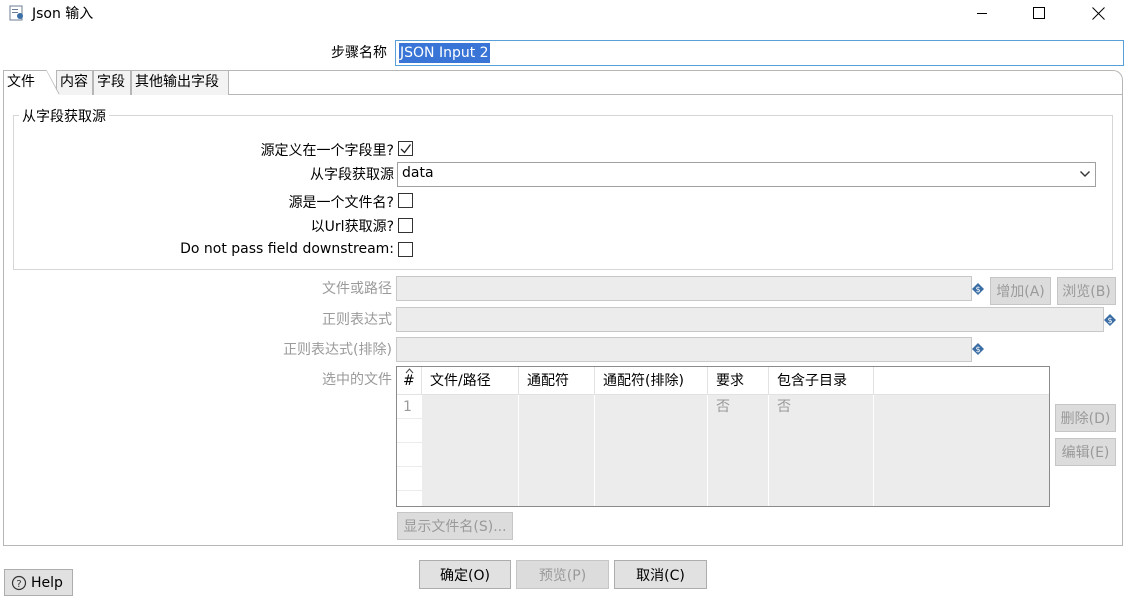 Image resolution: width=1130 pixels, height=597 pixels. Describe the element at coordinates (287, 249) in the screenshot. I see `do-not-pass-label: Do not pass field downstream:` at that location.